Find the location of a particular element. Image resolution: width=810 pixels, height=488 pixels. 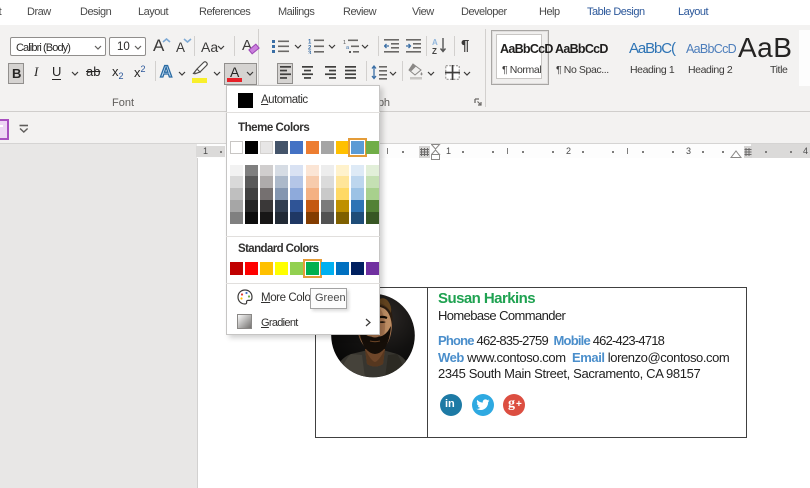

svg-text: Z is located at coordinates (434, 51).